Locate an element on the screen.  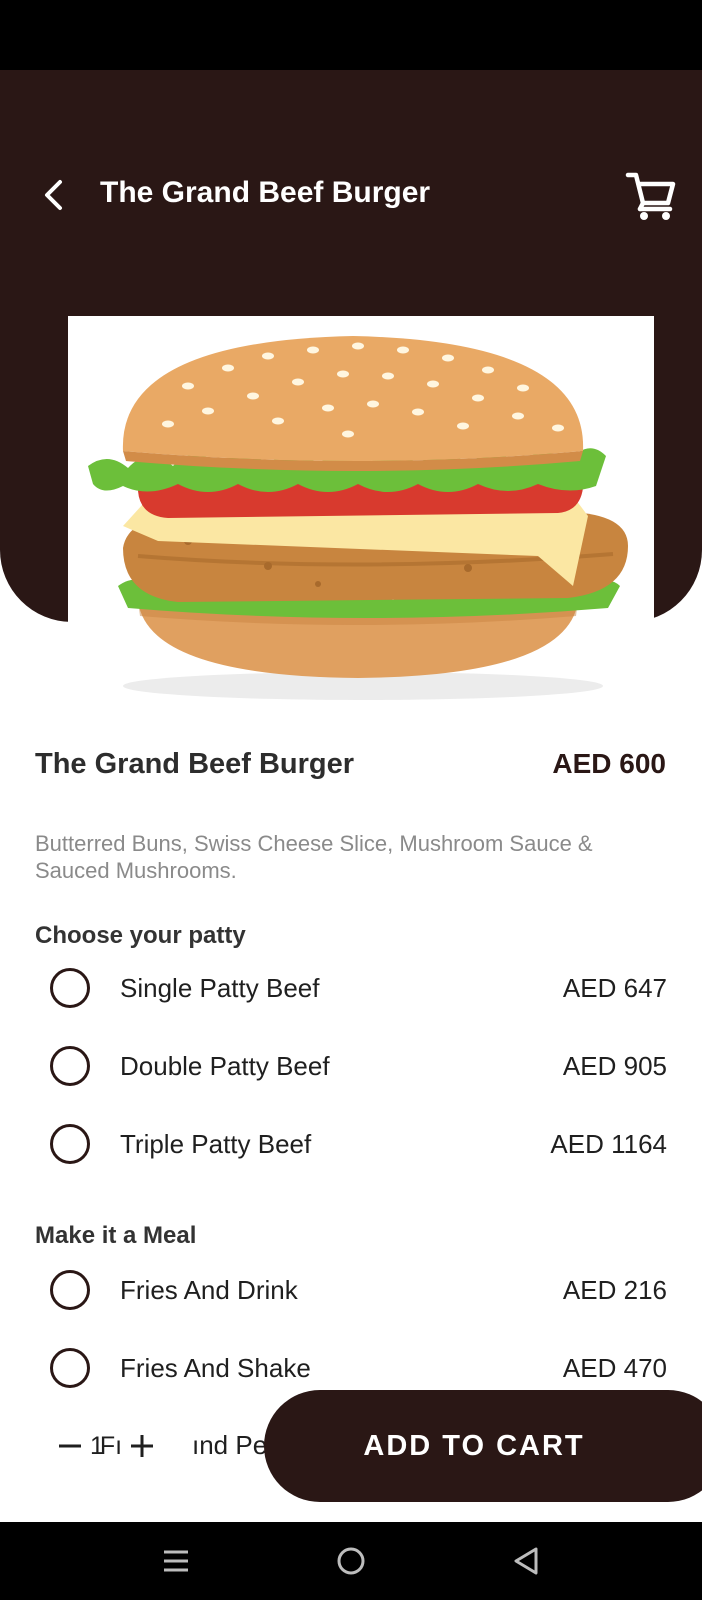
patty-section-title: Choose your patty is located at coordinates (140, 935).